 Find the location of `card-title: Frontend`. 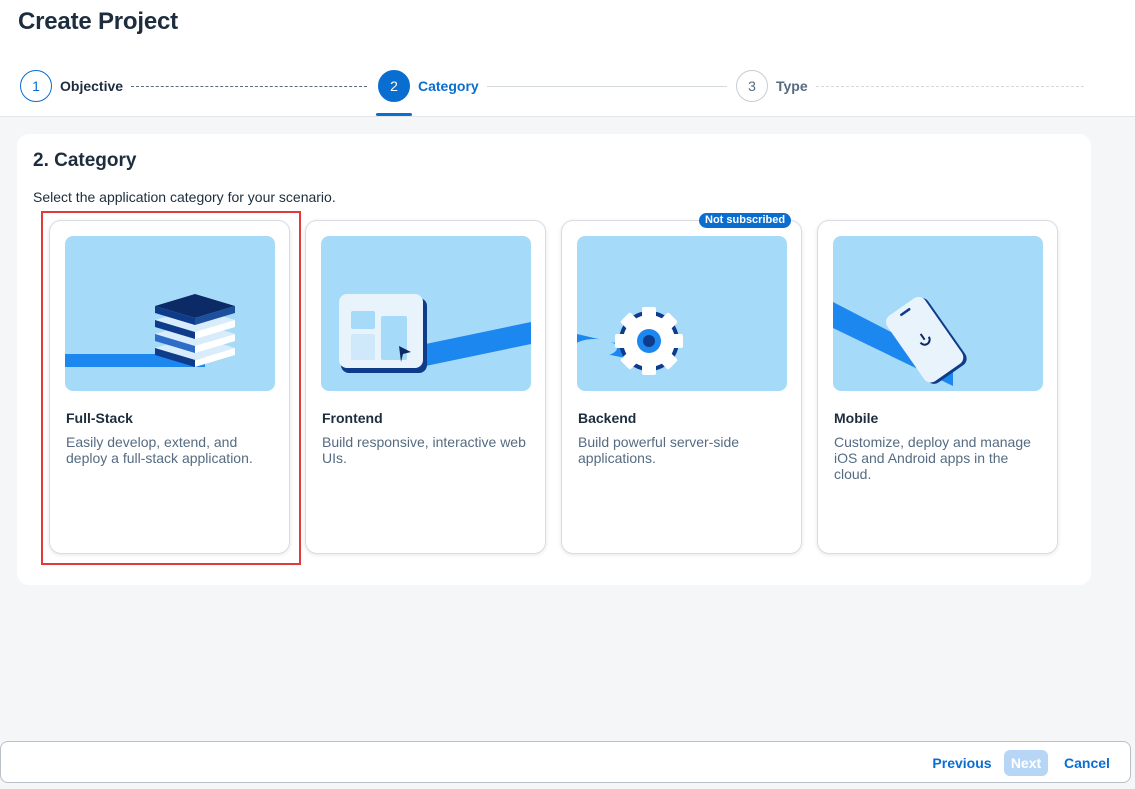

card-title: Frontend is located at coordinates (352, 418).